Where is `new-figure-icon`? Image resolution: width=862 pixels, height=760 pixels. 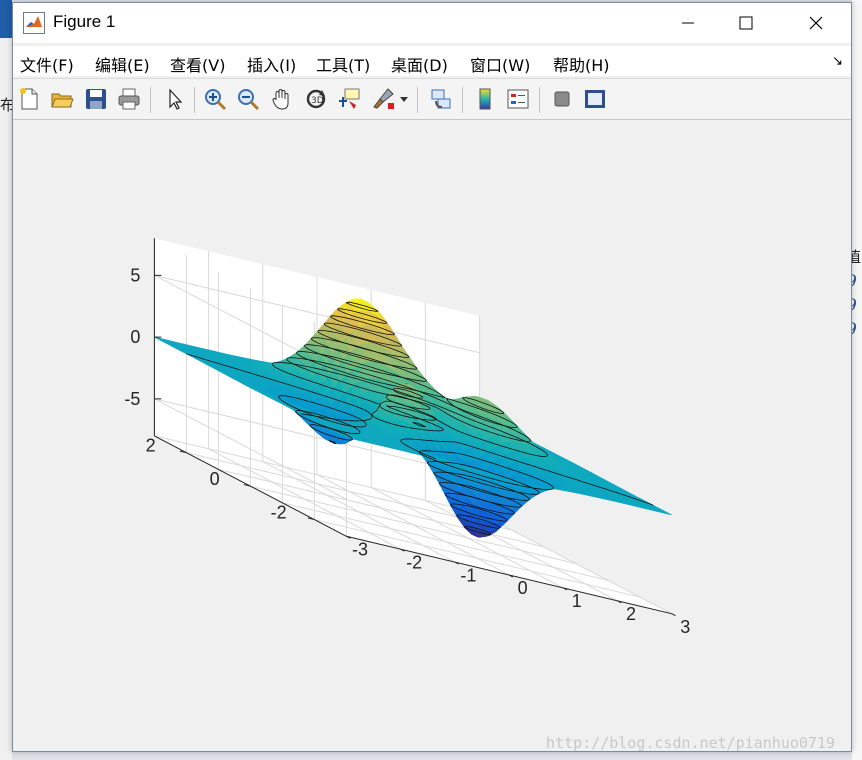
new-figure-icon is located at coordinates (29, 99).